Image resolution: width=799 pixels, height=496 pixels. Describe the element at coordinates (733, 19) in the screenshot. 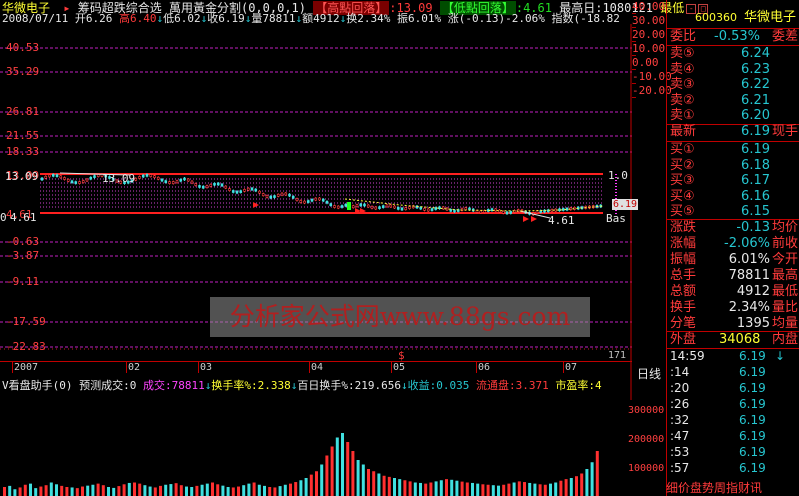

I see `quote-header: 600360 华微电子` at that location.